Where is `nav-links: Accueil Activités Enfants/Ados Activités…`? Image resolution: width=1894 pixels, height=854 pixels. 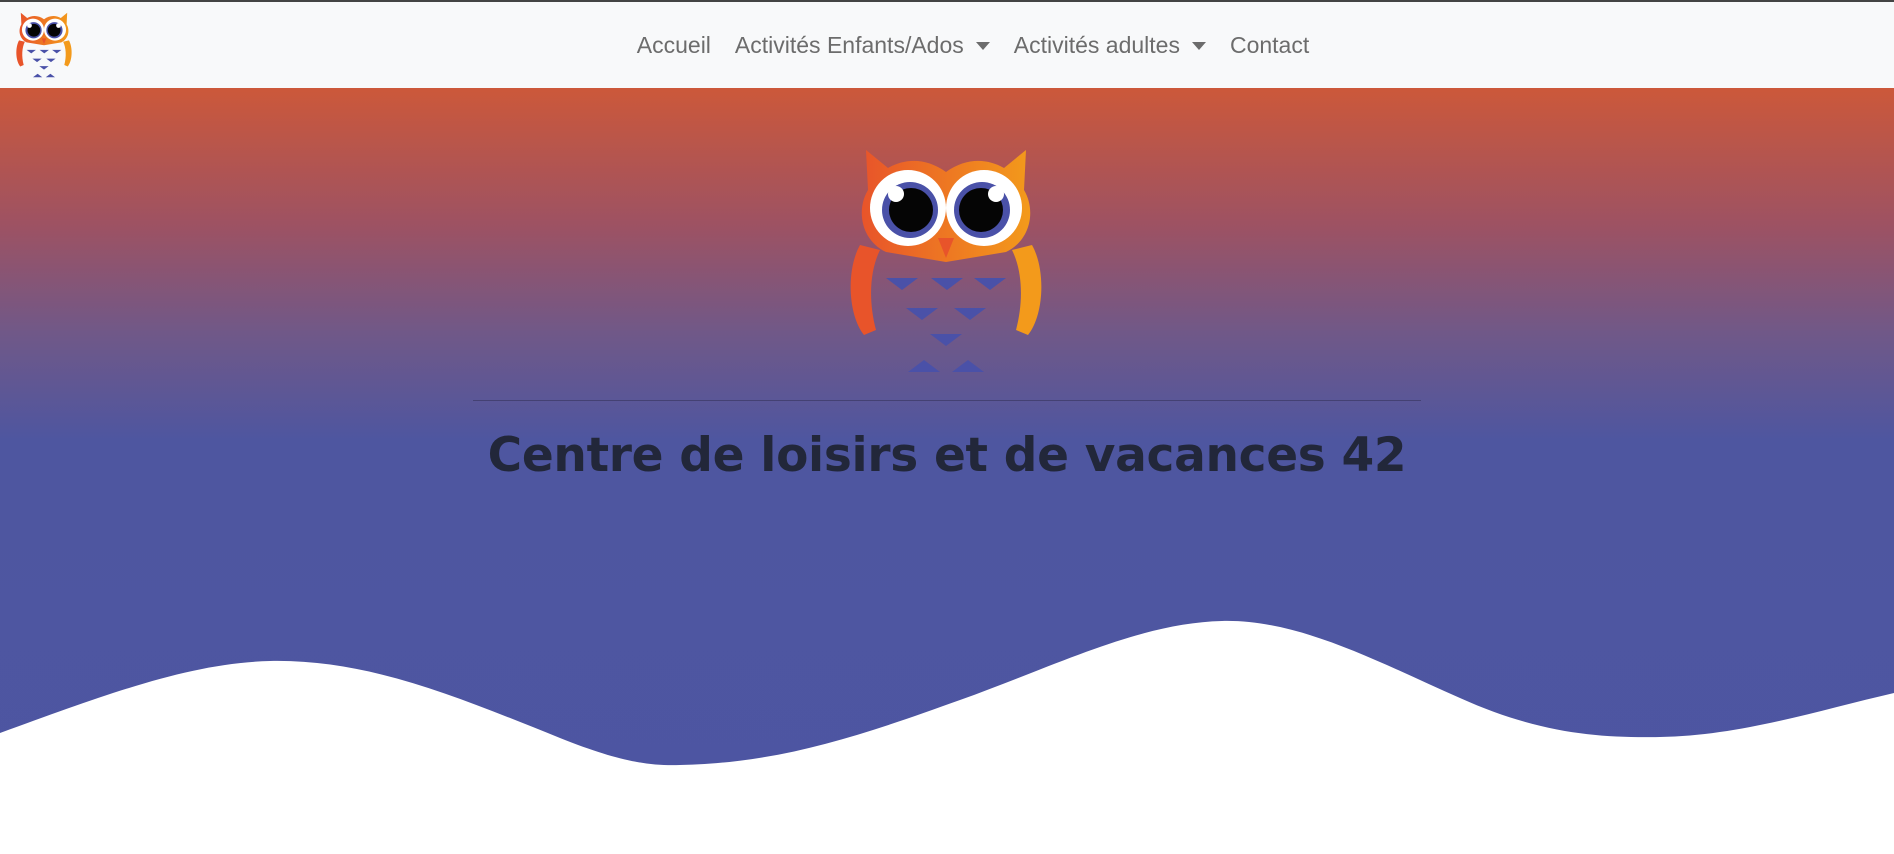
nav-links: Accueil Activités Enfants/Ados Activités… is located at coordinates (947, 45).